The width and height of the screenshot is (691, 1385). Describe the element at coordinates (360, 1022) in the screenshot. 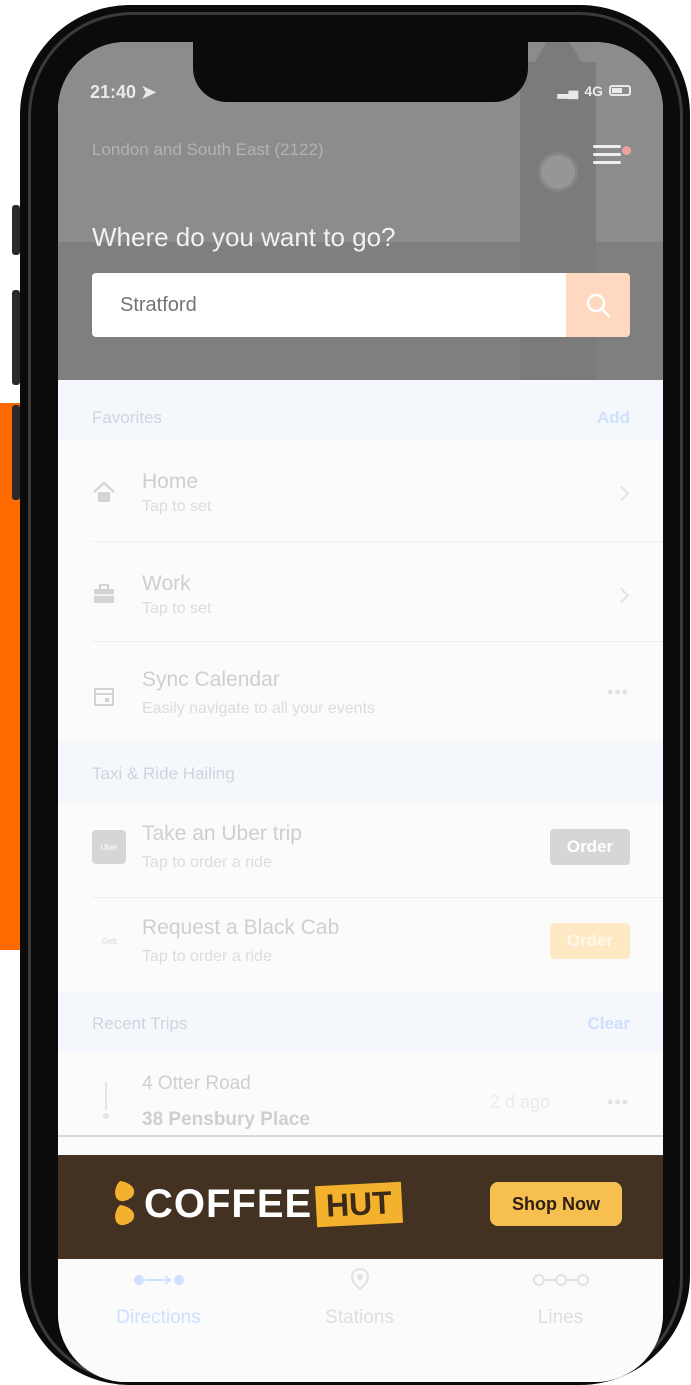

I see `recent-trips-header: Recent Trips Clear` at that location.